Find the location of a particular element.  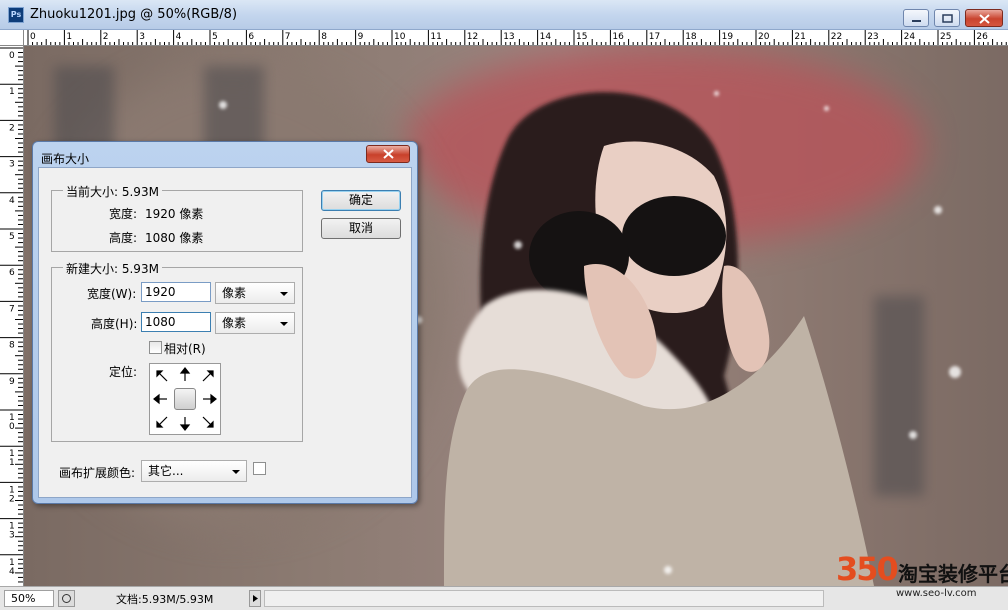

width-unit-select: 像素 is located at coordinates (255, 293).